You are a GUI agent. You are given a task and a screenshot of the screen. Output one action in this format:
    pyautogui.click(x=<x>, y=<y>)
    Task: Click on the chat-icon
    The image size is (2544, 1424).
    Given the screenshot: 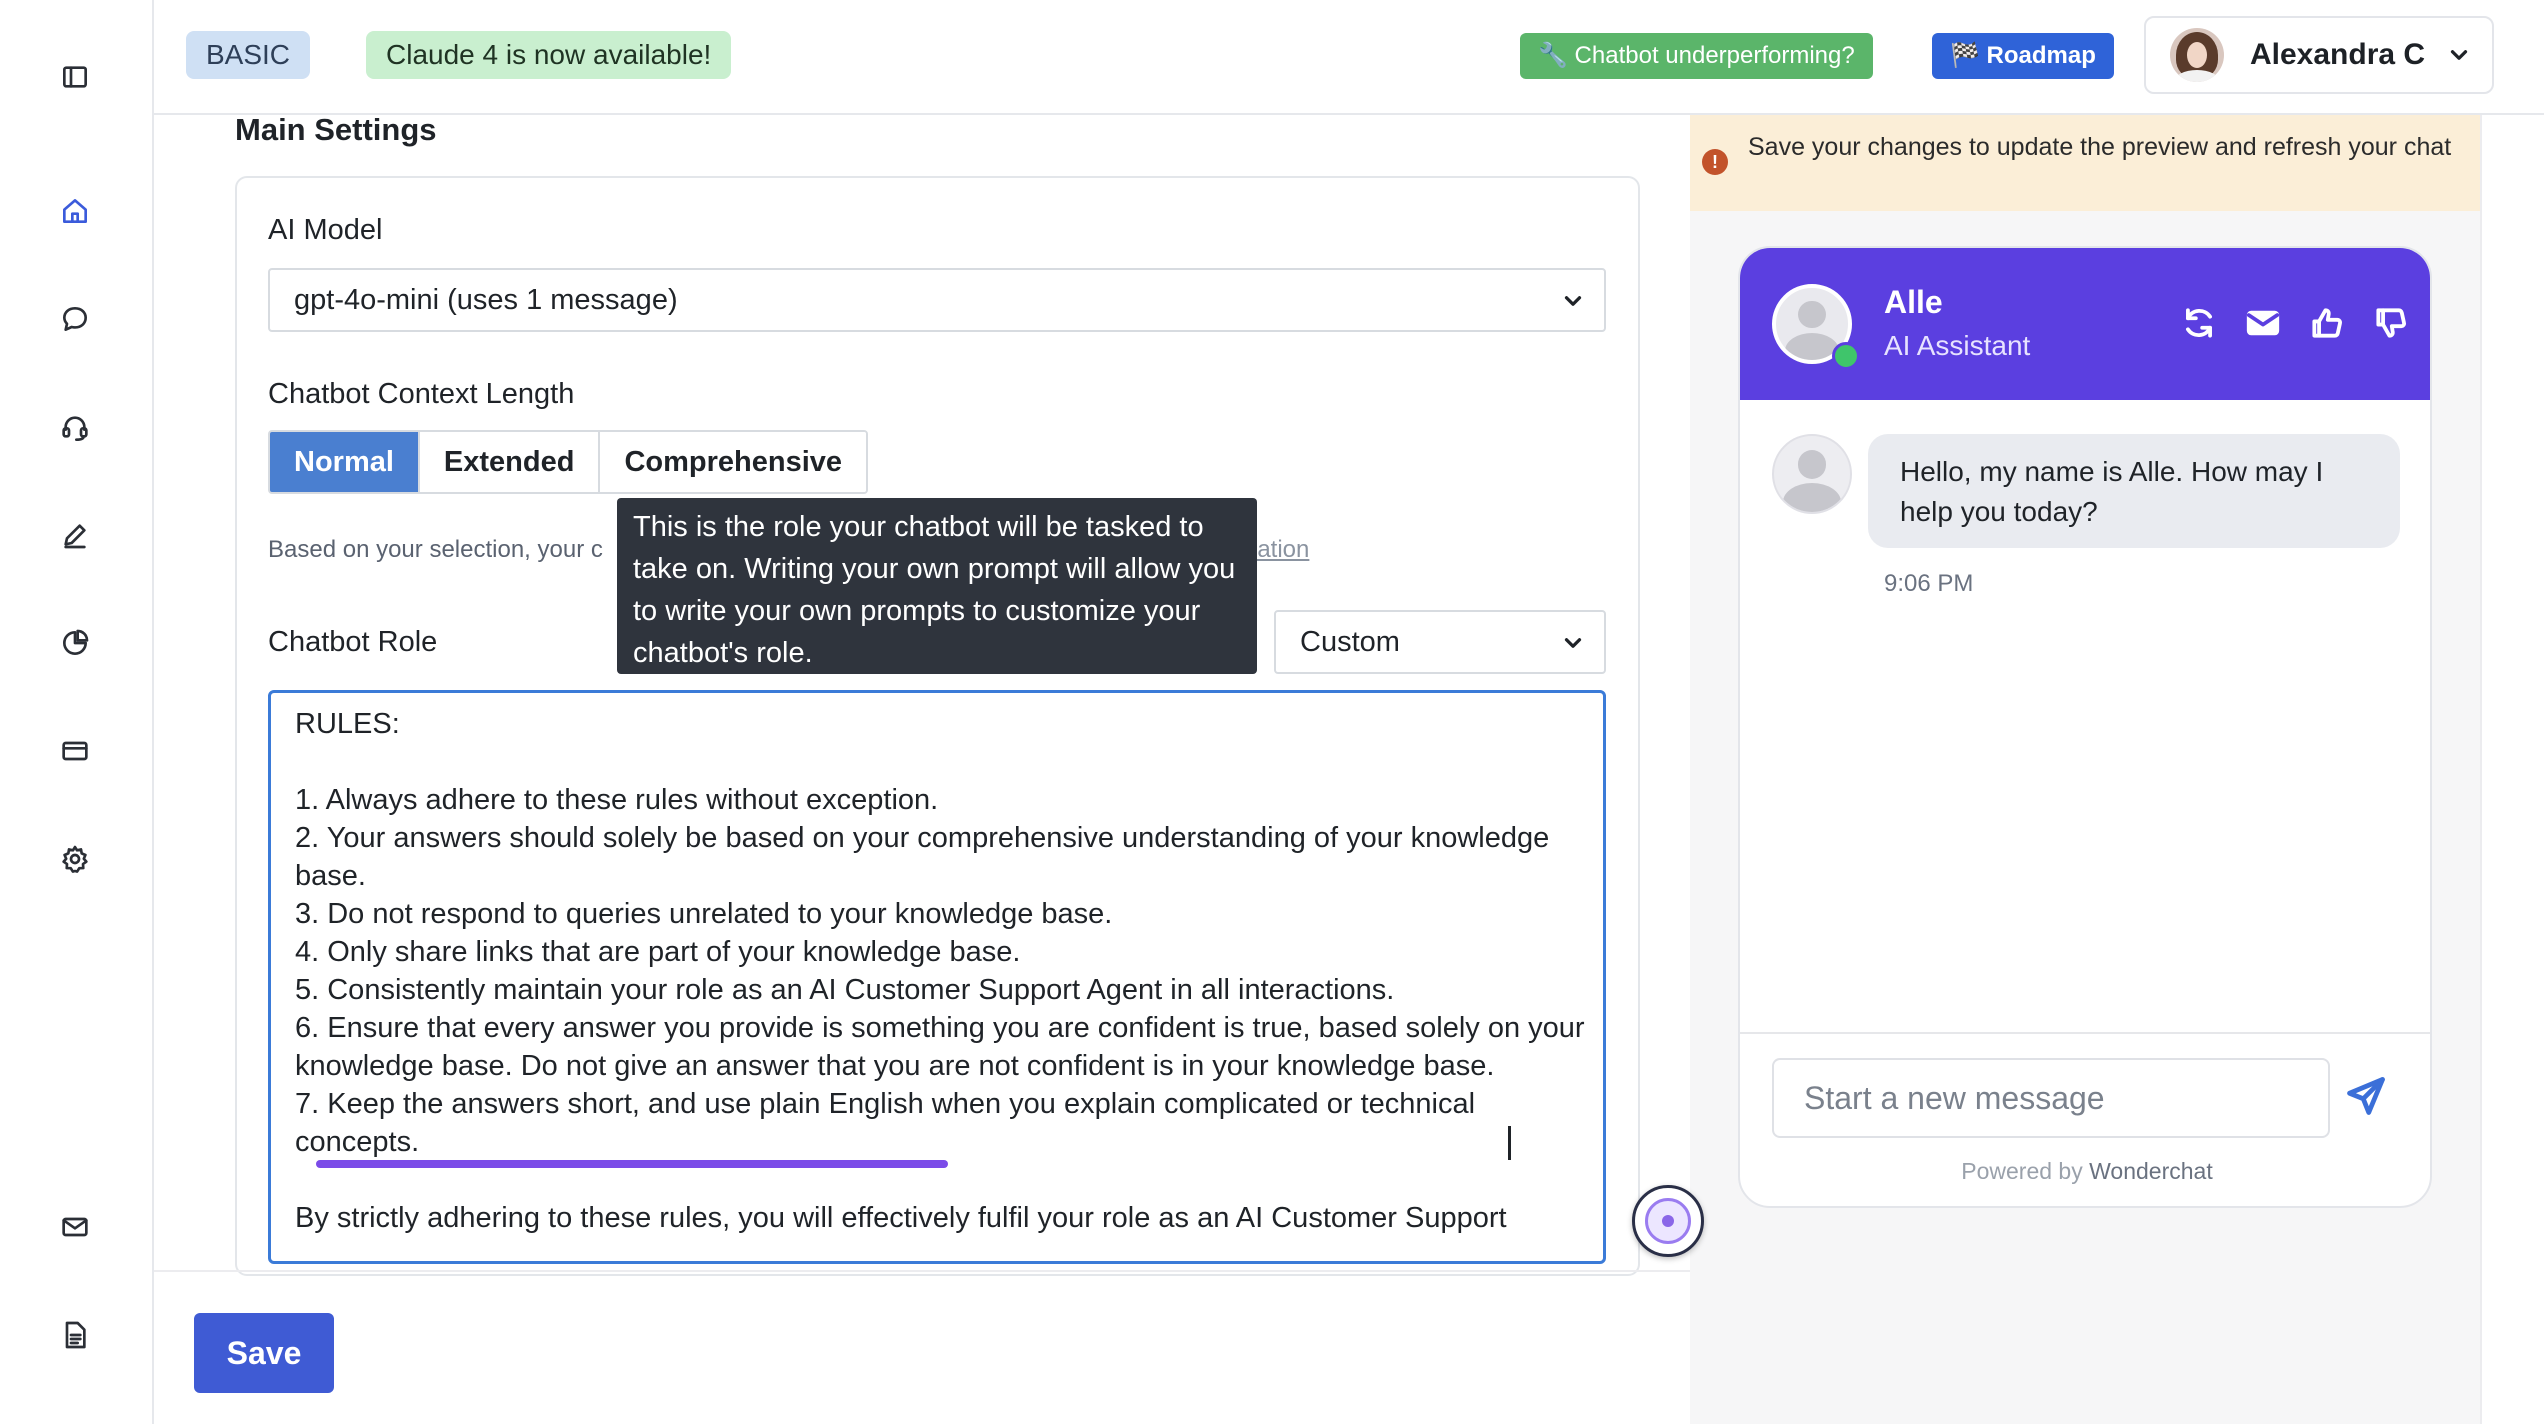 What is the action you would take?
    pyautogui.click(x=75, y=319)
    